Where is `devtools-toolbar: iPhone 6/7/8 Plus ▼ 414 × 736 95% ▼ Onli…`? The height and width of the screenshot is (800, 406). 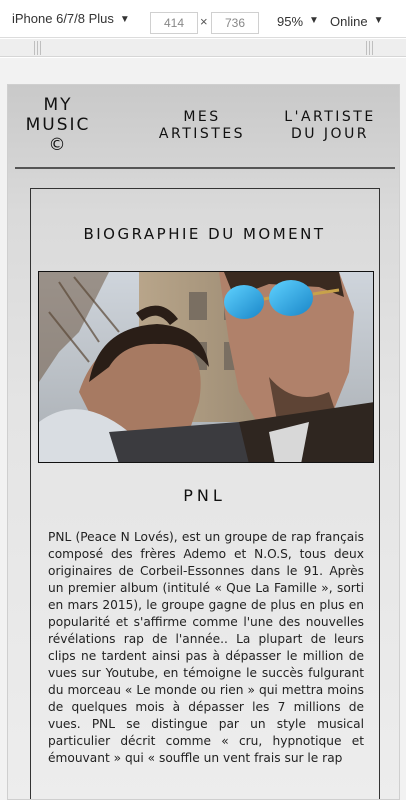
devtools-toolbar: iPhone 6/7/8 Plus ▼ 414 × 736 95% ▼ Onli… is located at coordinates (203, 19).